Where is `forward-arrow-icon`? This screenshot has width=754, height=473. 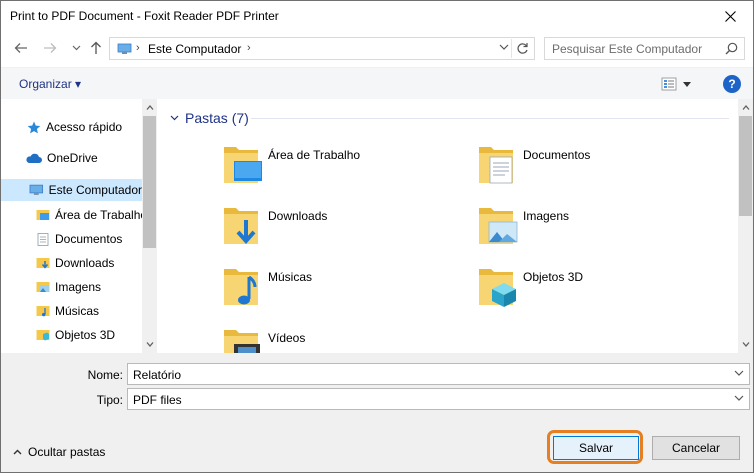
forward-arrow-icon is located at coordinates (50, 48).